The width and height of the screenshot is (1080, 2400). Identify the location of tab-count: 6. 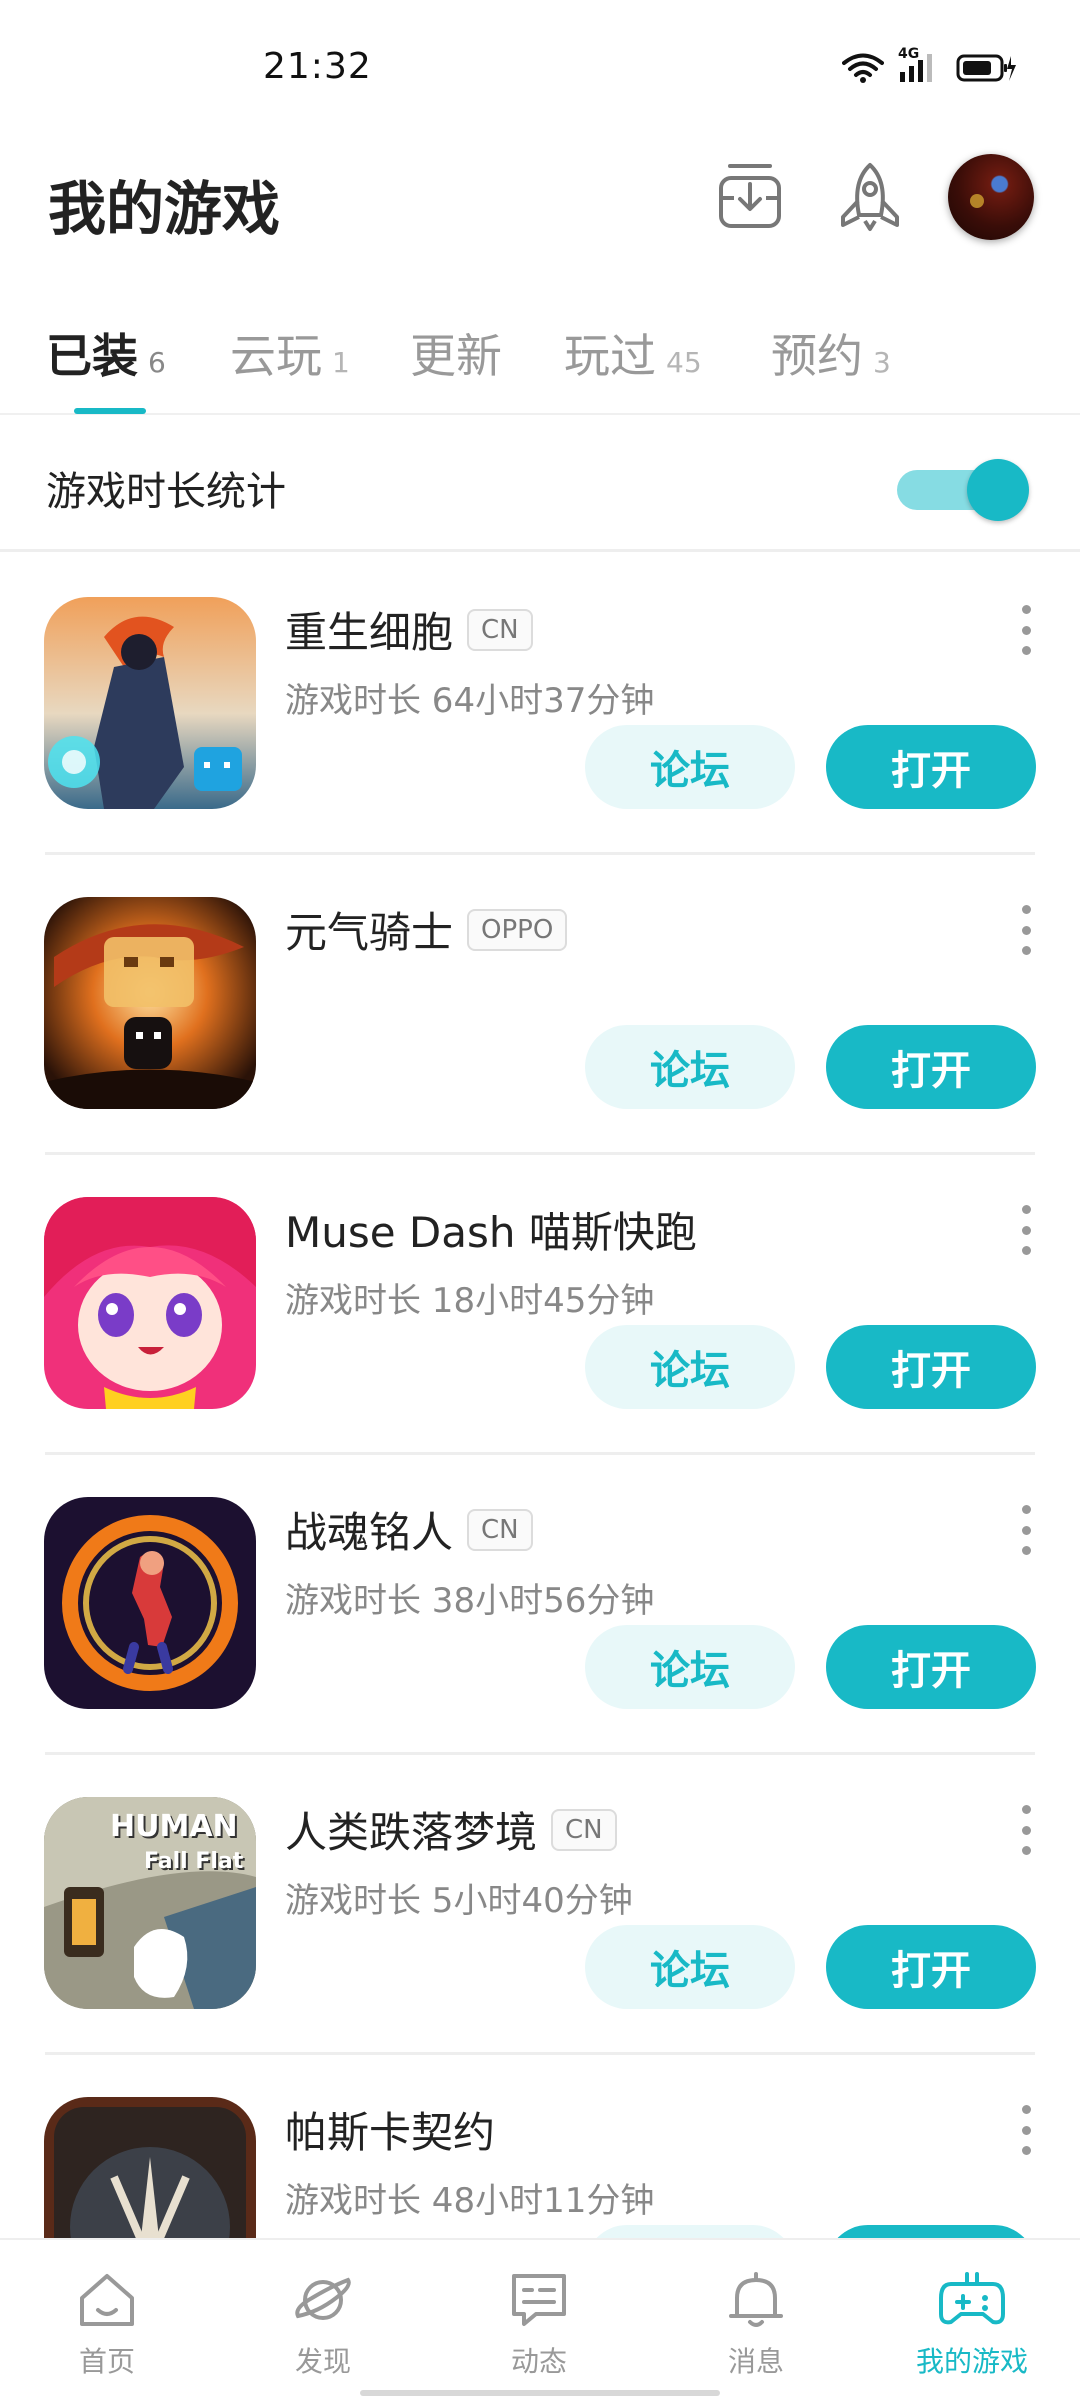
(157, 362).